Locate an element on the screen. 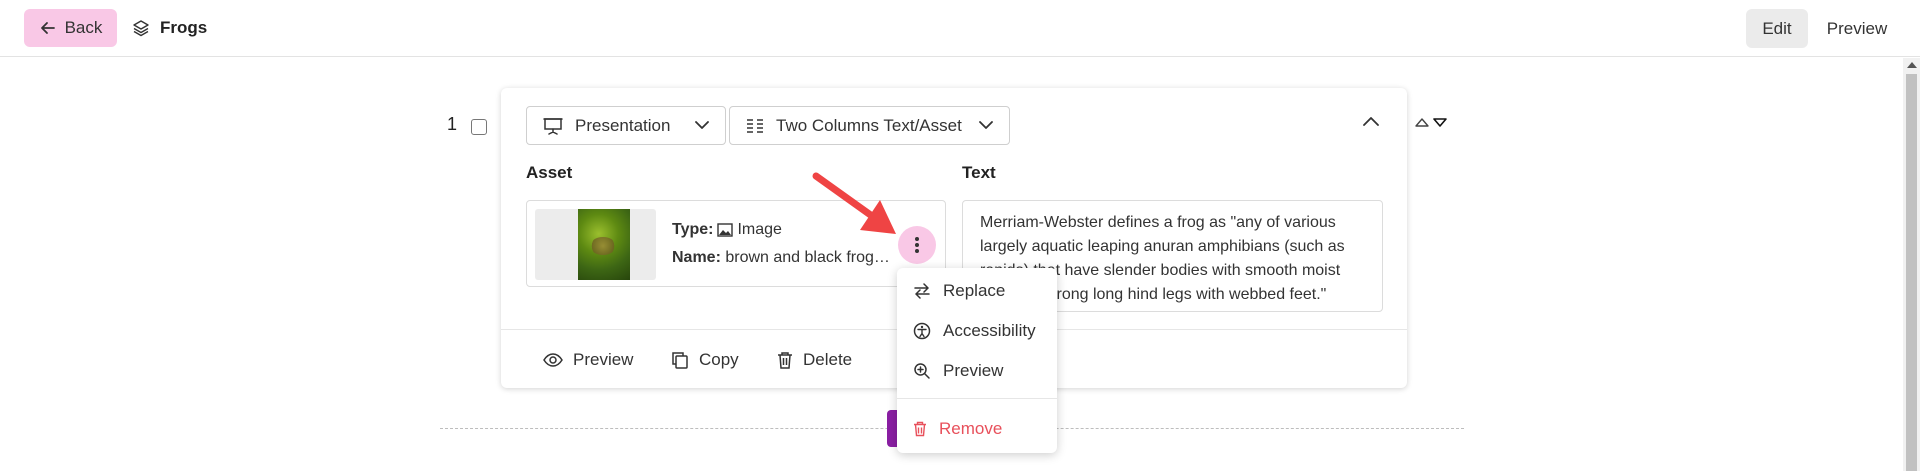 This screenshot has width=1920, height=471. slide-copy-label: Copy is located at coordinates (719, 359).